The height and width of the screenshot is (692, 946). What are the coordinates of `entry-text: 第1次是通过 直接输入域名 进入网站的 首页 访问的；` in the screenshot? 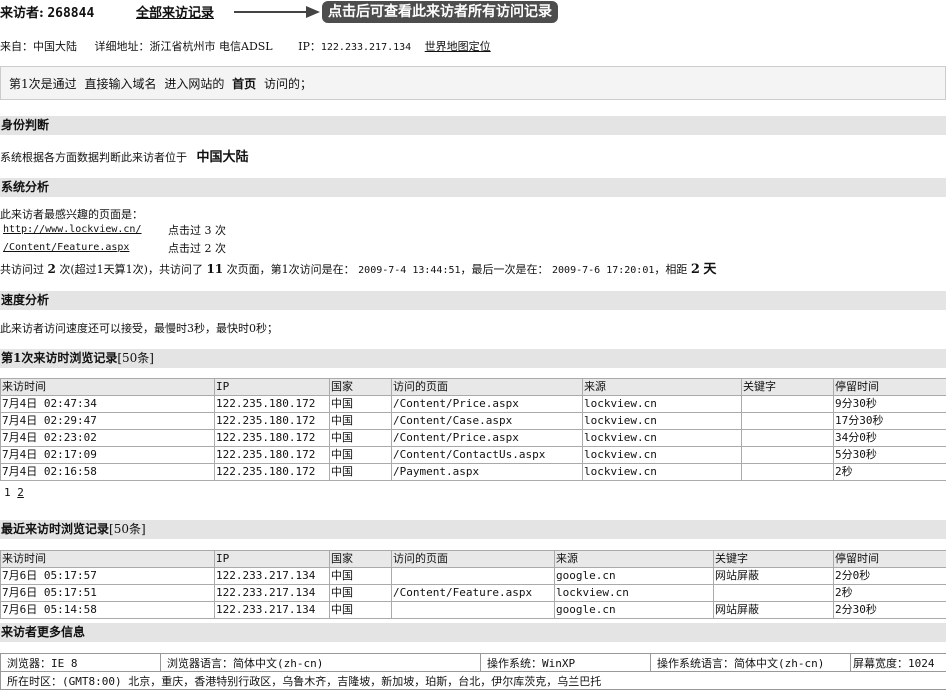 It's located at (160, 83).